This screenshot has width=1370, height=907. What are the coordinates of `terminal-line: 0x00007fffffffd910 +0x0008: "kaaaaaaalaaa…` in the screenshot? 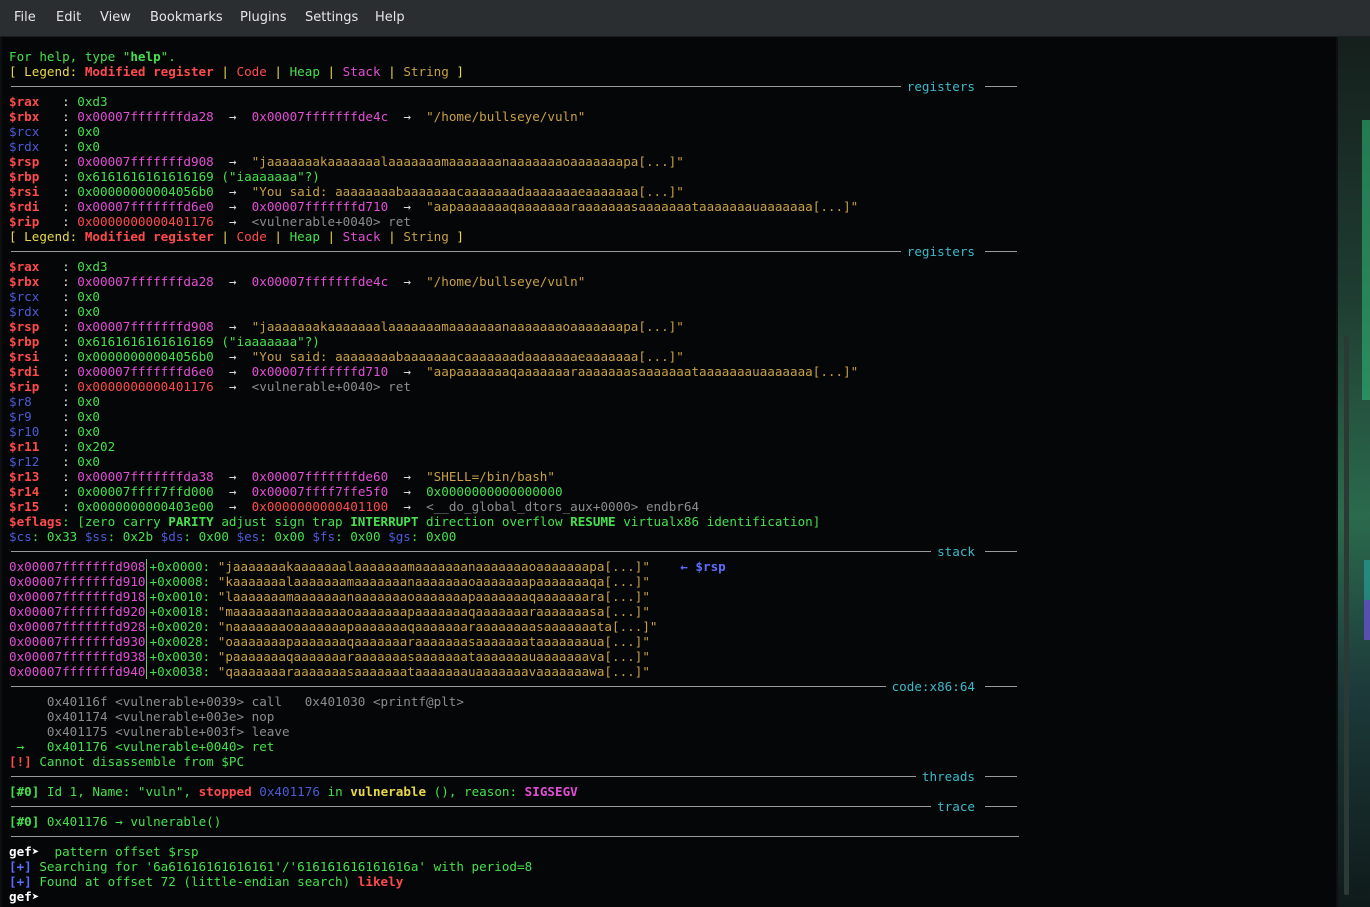 It's located at (433, 581).